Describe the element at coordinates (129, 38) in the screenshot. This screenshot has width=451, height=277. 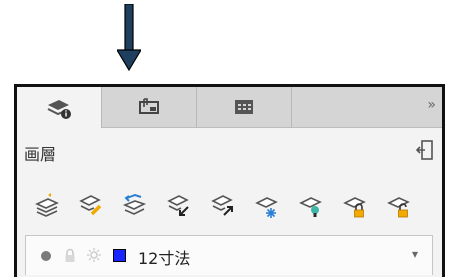
I see `pointer-arrow-icon` at that location.